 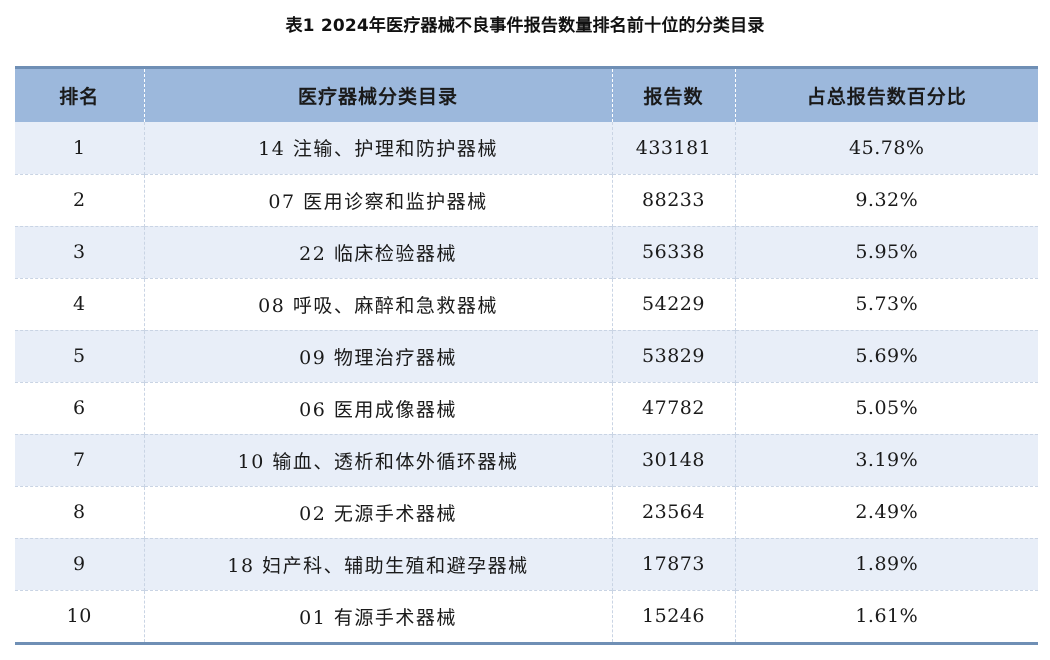 I want to click on percent-cell: 5.95%, so click(x=886, y=251).